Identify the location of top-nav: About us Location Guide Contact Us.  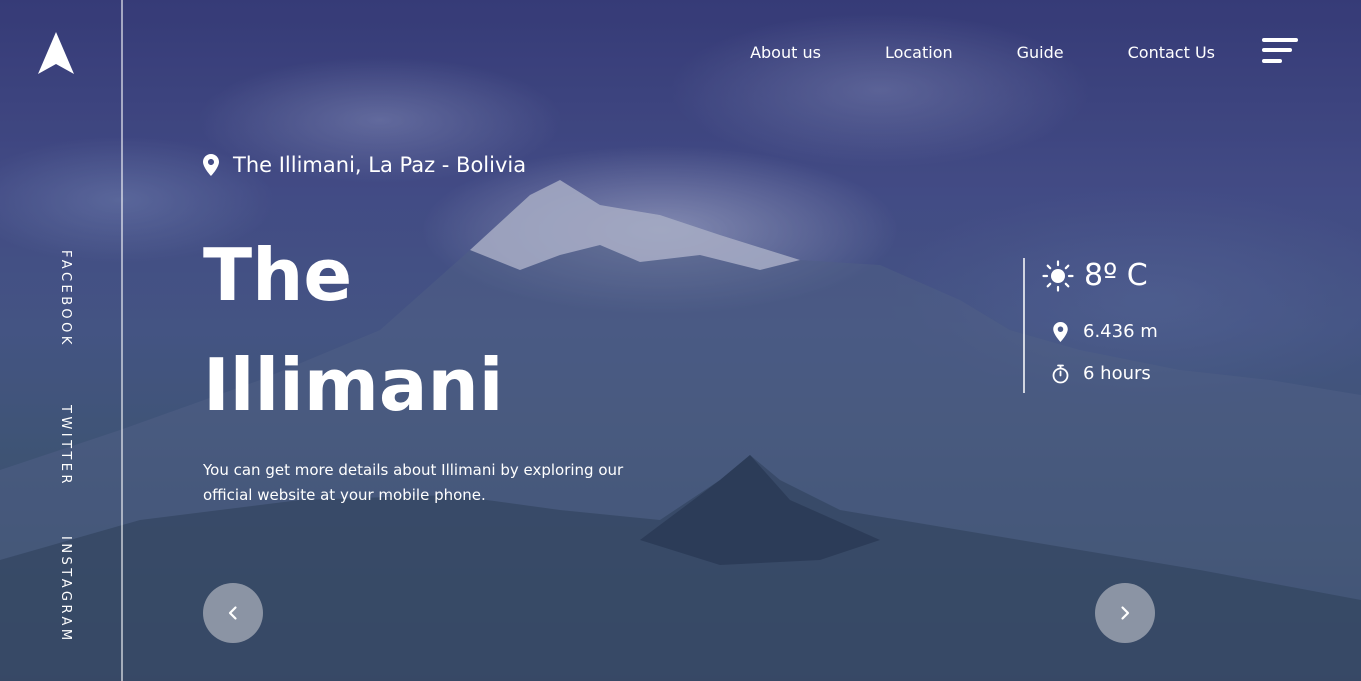
(982, 53).